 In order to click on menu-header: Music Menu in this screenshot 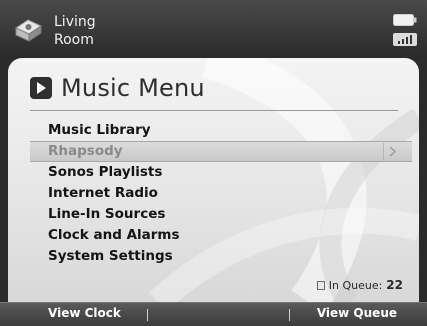, I will do `click(117, 88)`.